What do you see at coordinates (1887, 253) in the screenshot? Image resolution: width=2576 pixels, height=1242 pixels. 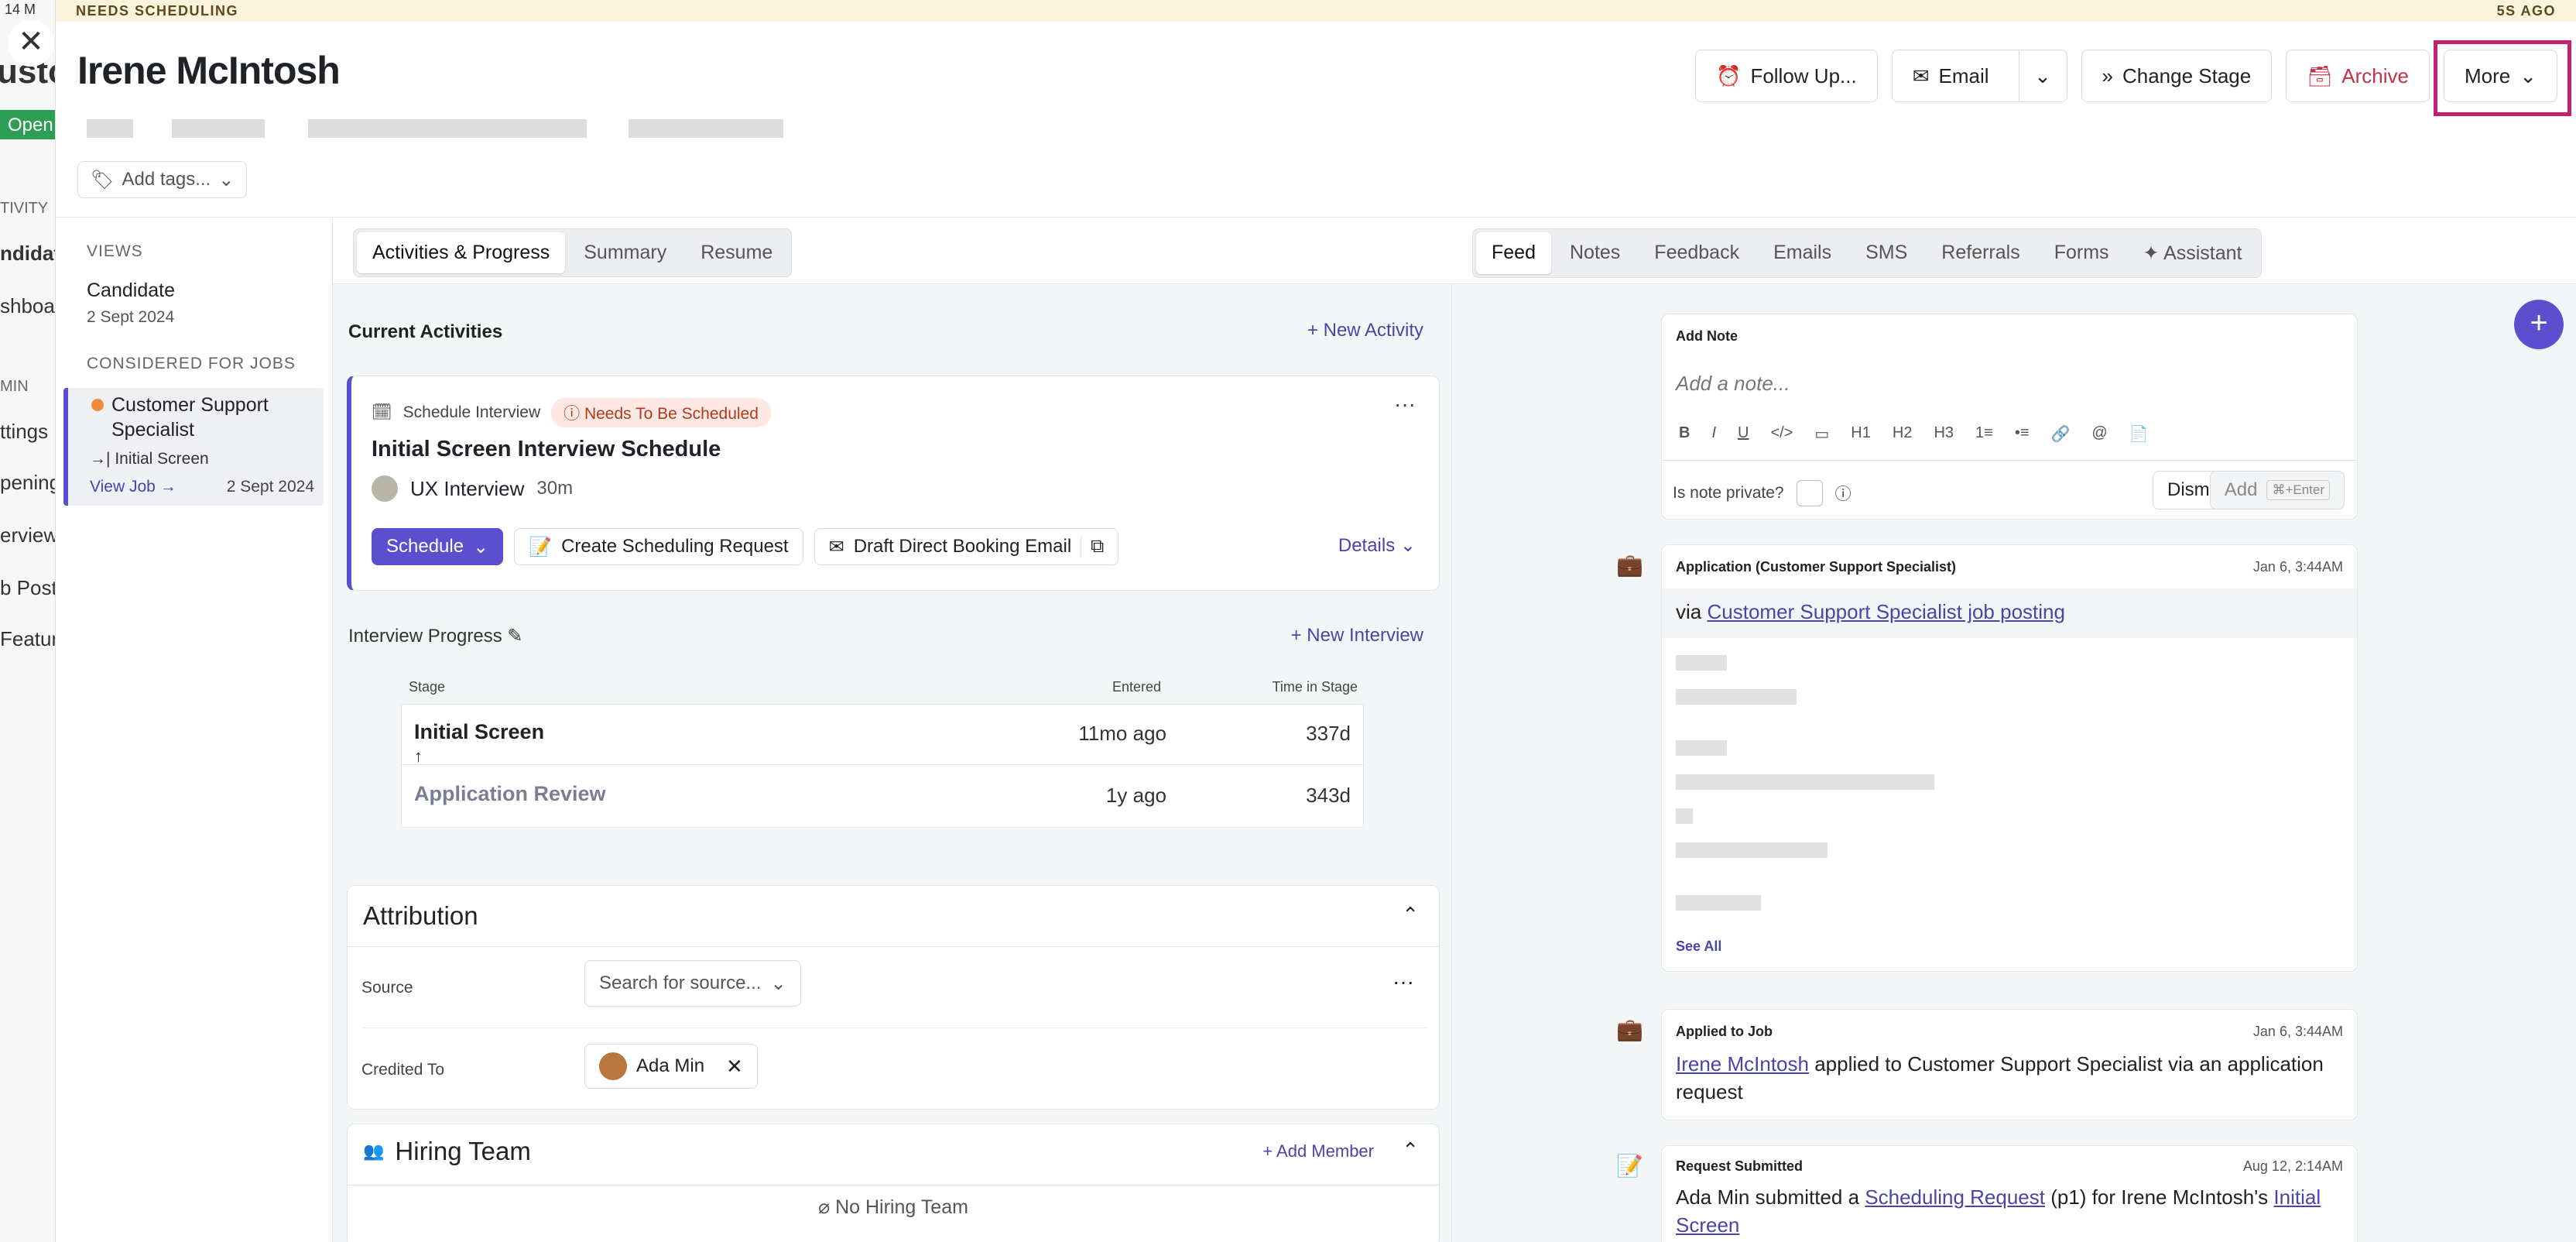 I see `tab-sms: SMS` at bounding box center [1887, 253].